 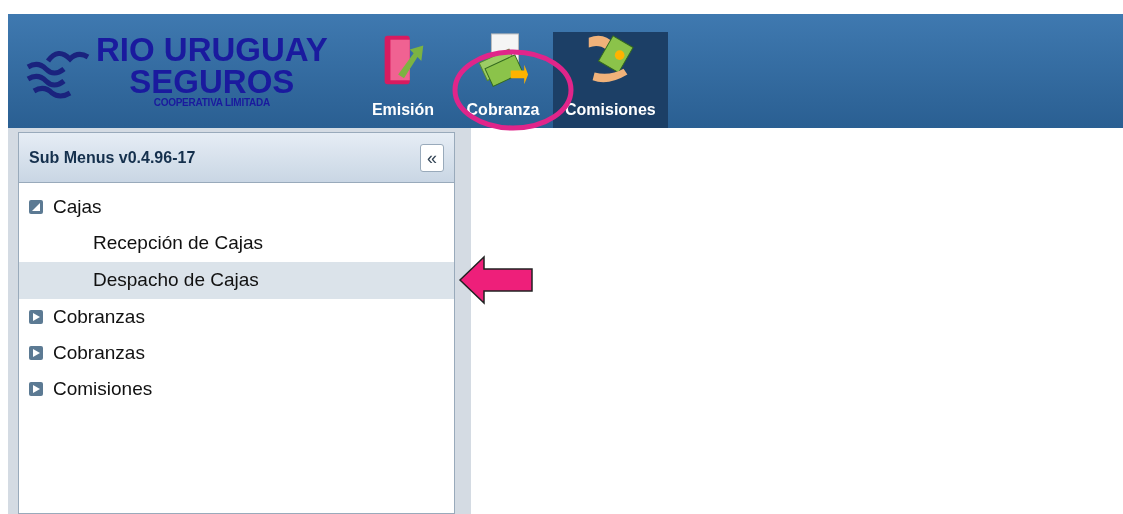 What do you see at coordinates (211, 103) in the screenshot?
I see `logo-tagline: COOPERATIVA LIMITADA` at bounding box center [211, 103].